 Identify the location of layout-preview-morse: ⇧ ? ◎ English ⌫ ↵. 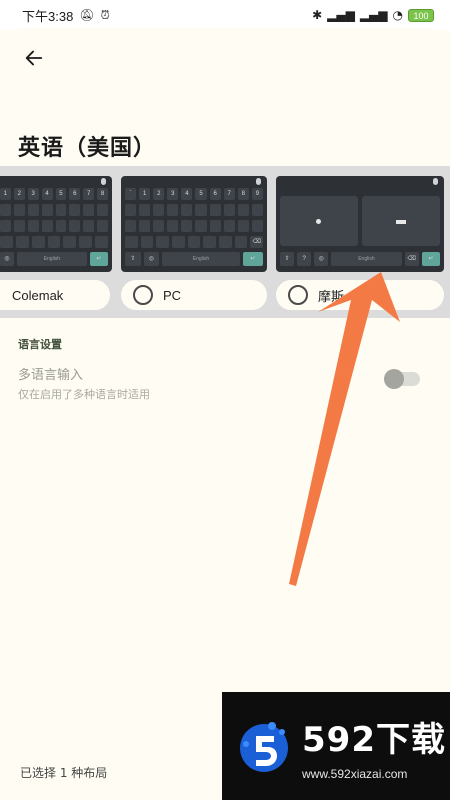
(360, 224).